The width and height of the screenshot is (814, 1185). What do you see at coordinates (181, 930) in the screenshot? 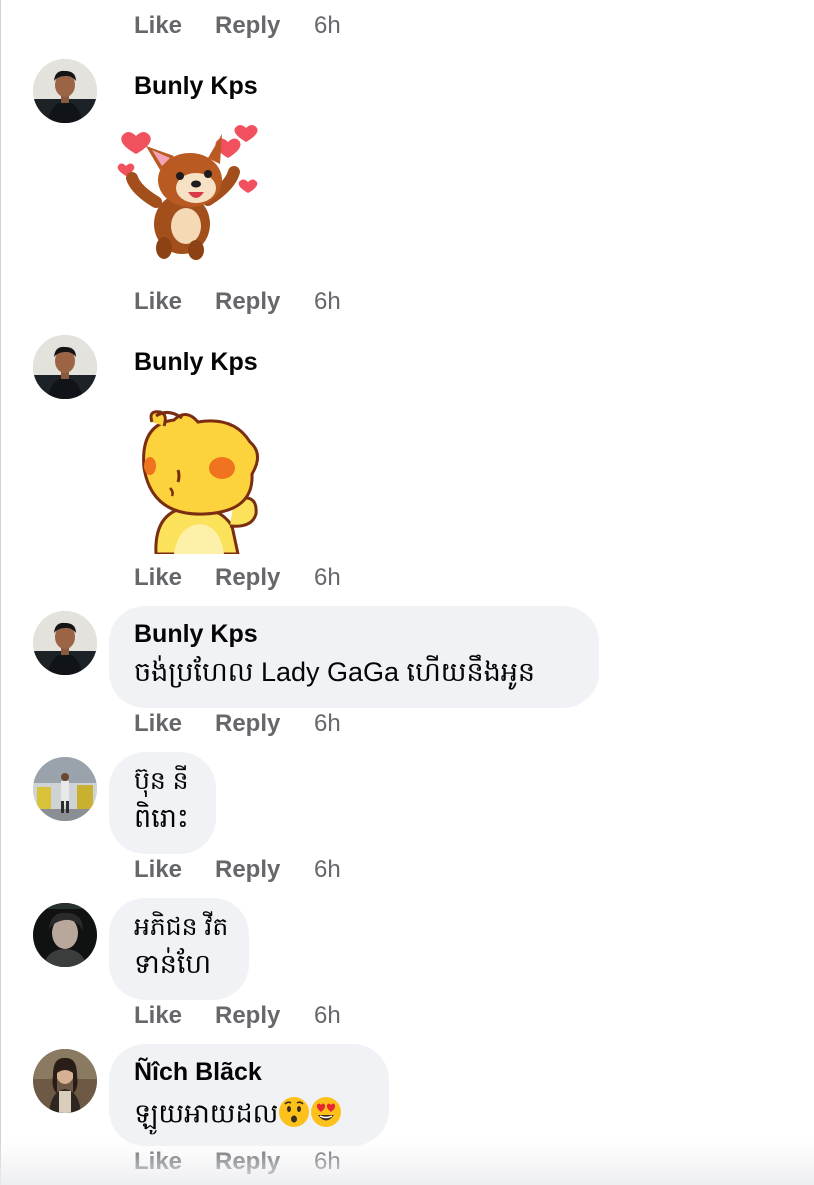
I see `comment-author: អភិជន វីត` at bounding box center [181, 930].